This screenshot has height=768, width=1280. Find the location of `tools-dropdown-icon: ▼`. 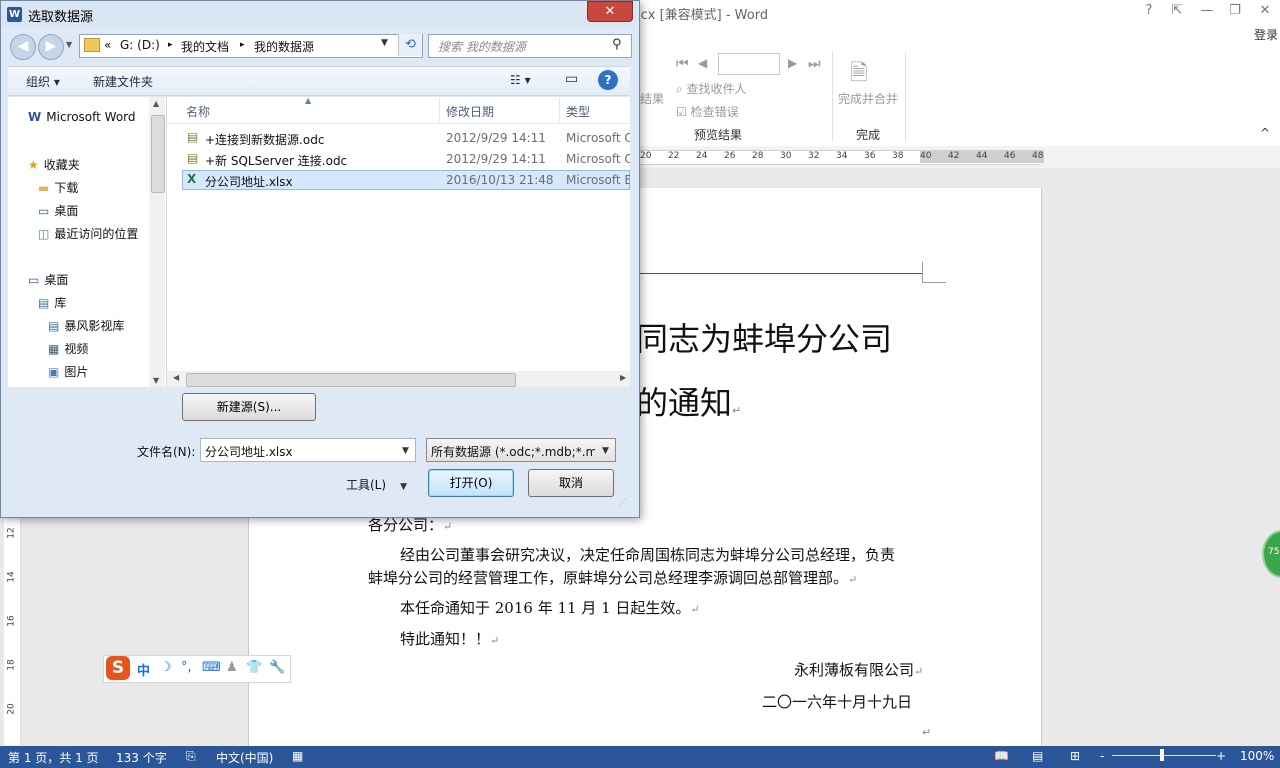

tools-dropdown-icon: ▼ is located at coordinates (403, 487).